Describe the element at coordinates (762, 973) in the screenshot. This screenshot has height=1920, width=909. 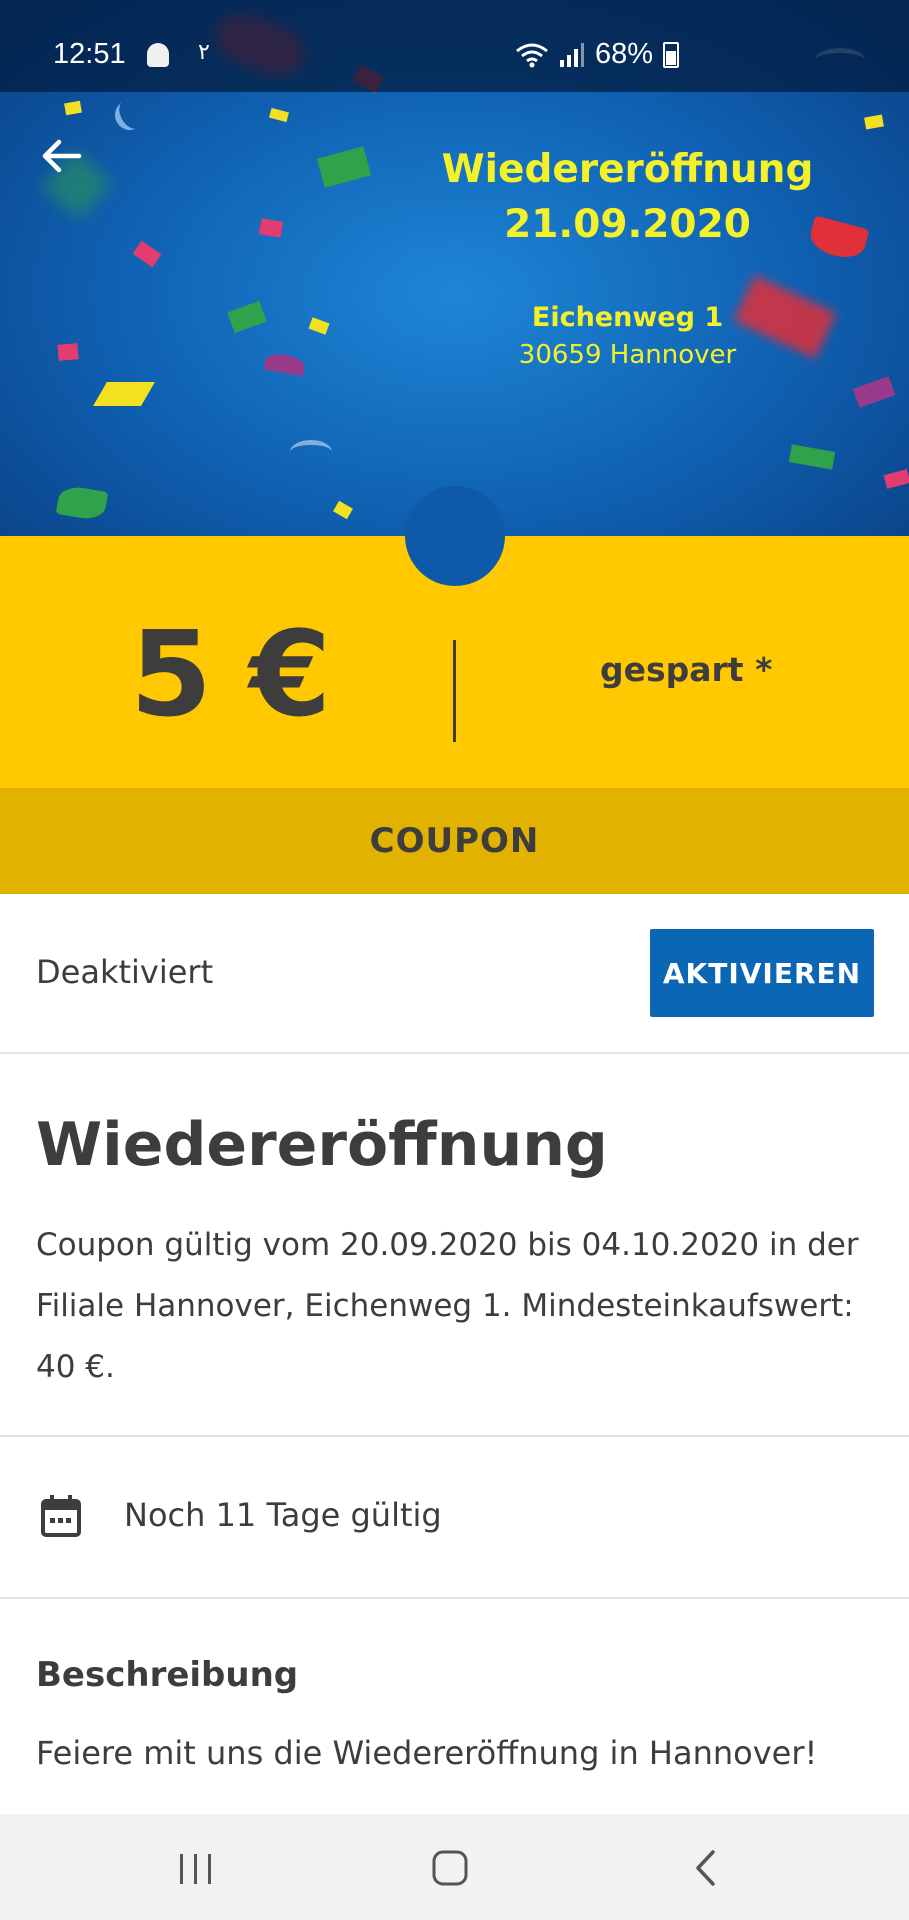
I see `activate-button: AKTIVIEREN` at that location.